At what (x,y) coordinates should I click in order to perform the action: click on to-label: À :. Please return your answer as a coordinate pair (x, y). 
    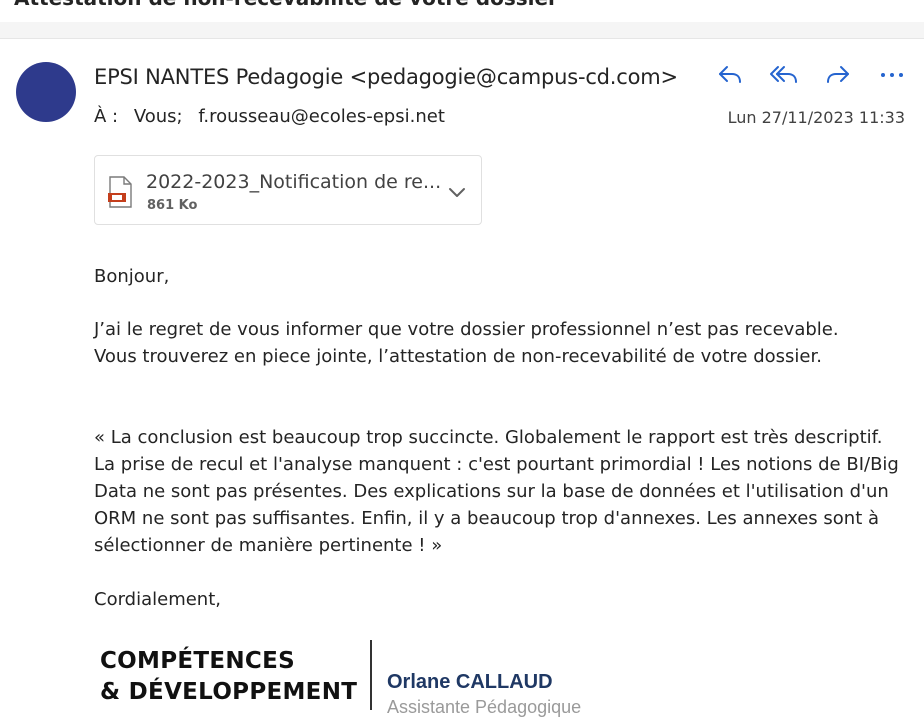
    Looking at the image, I should click on (106, 116).